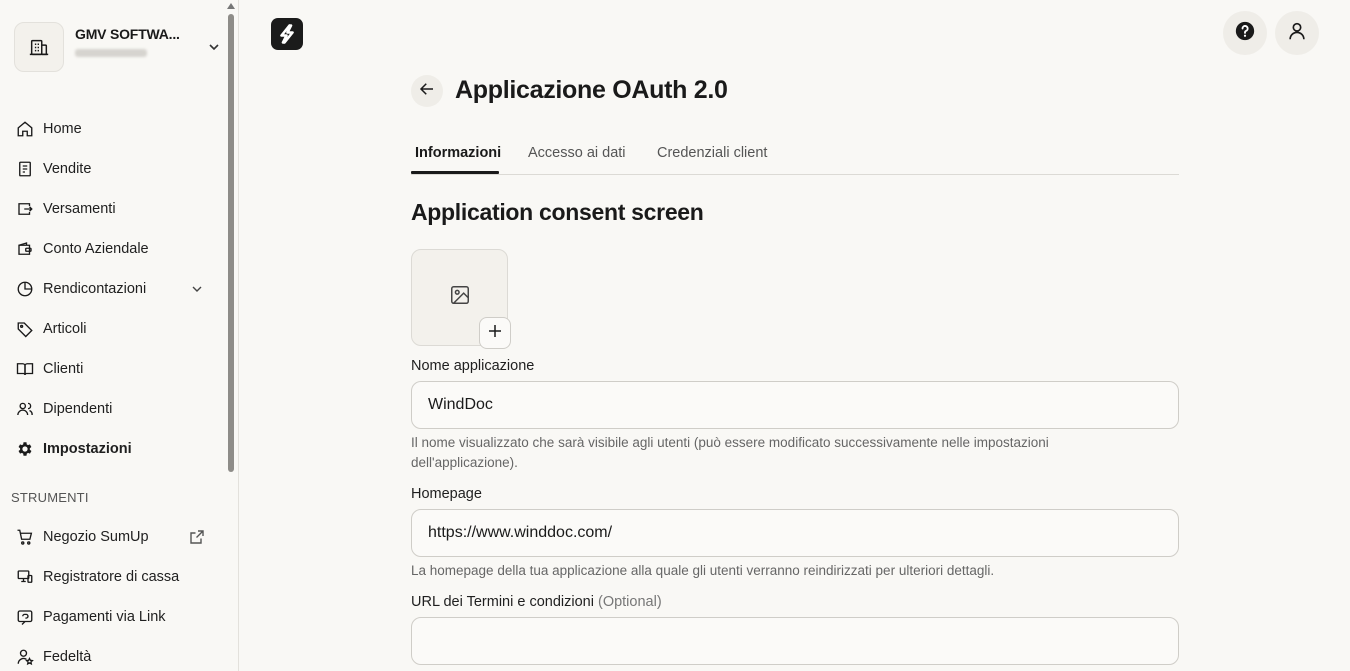  I want to click on sidebar-item-versamenti: Versamenti, so click(115, 209).